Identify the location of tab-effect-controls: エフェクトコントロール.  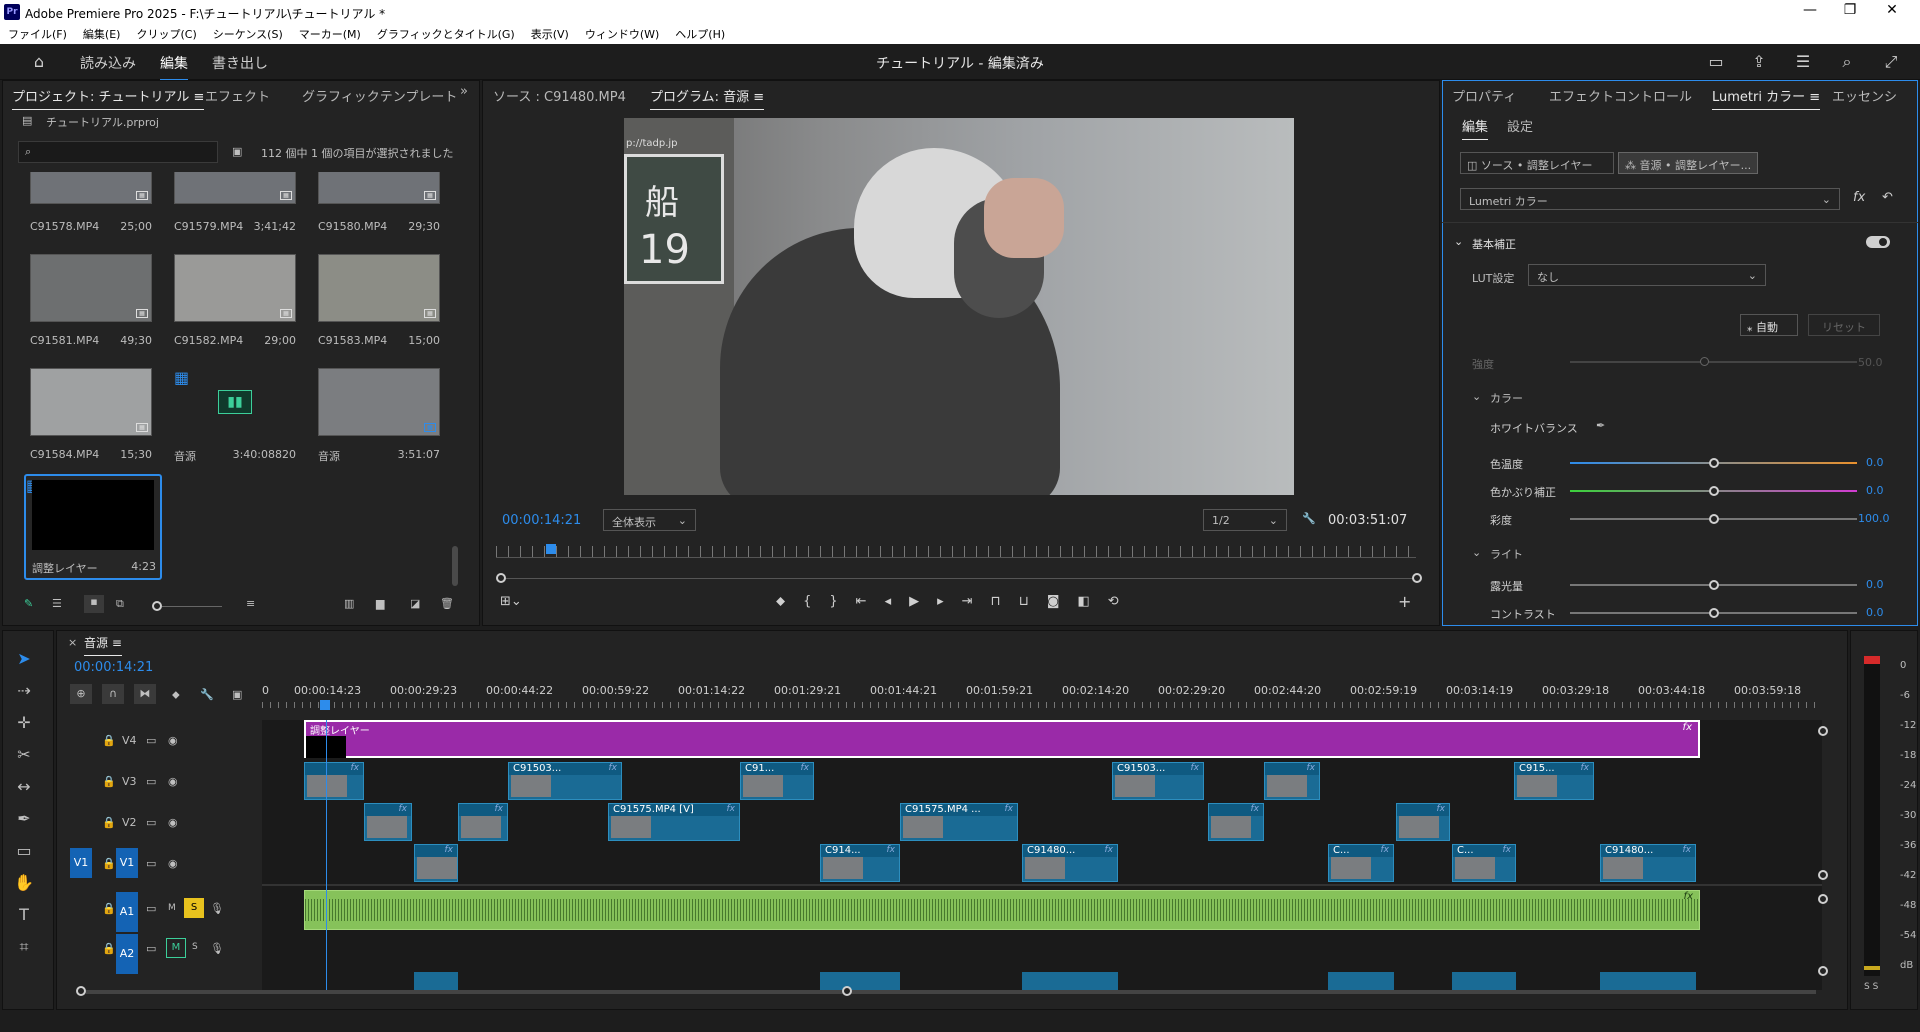
(1620, 95).